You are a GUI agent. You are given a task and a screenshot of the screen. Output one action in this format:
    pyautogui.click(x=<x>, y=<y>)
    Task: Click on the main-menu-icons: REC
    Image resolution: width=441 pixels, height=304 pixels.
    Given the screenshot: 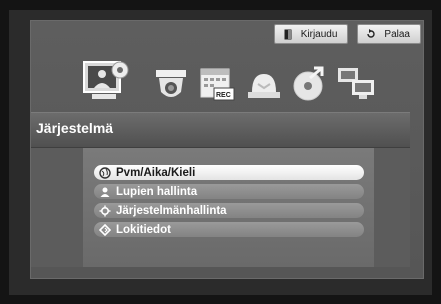 What is the action you would take?
    pyautogui.click(x=242, y=82)
    